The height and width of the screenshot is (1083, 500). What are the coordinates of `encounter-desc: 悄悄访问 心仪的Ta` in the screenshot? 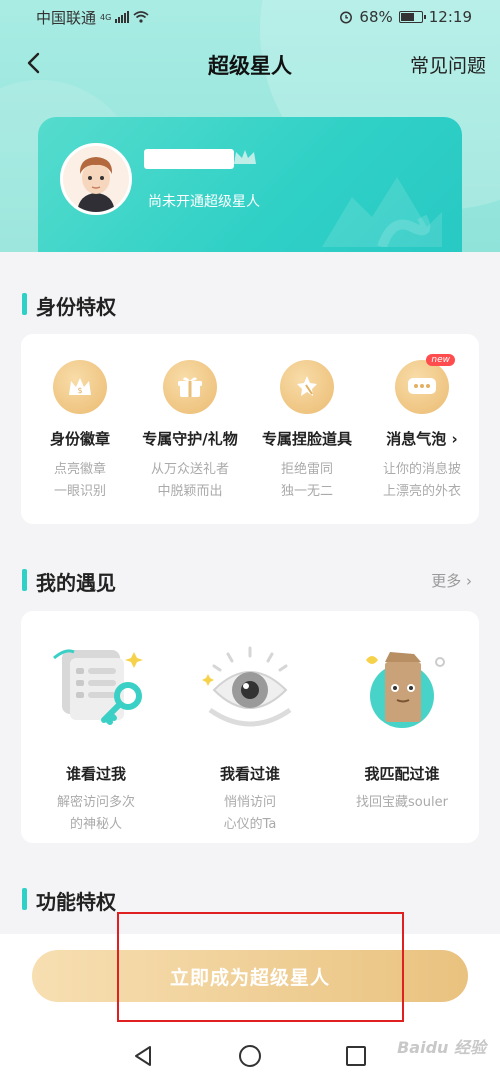 It's located at (250, 813).